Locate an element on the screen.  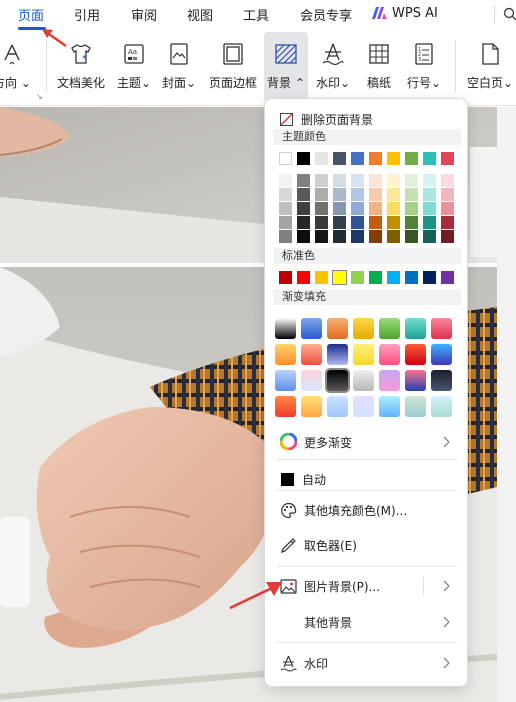
other-background-item: 其他背景 is located at coordinates (366, 622).